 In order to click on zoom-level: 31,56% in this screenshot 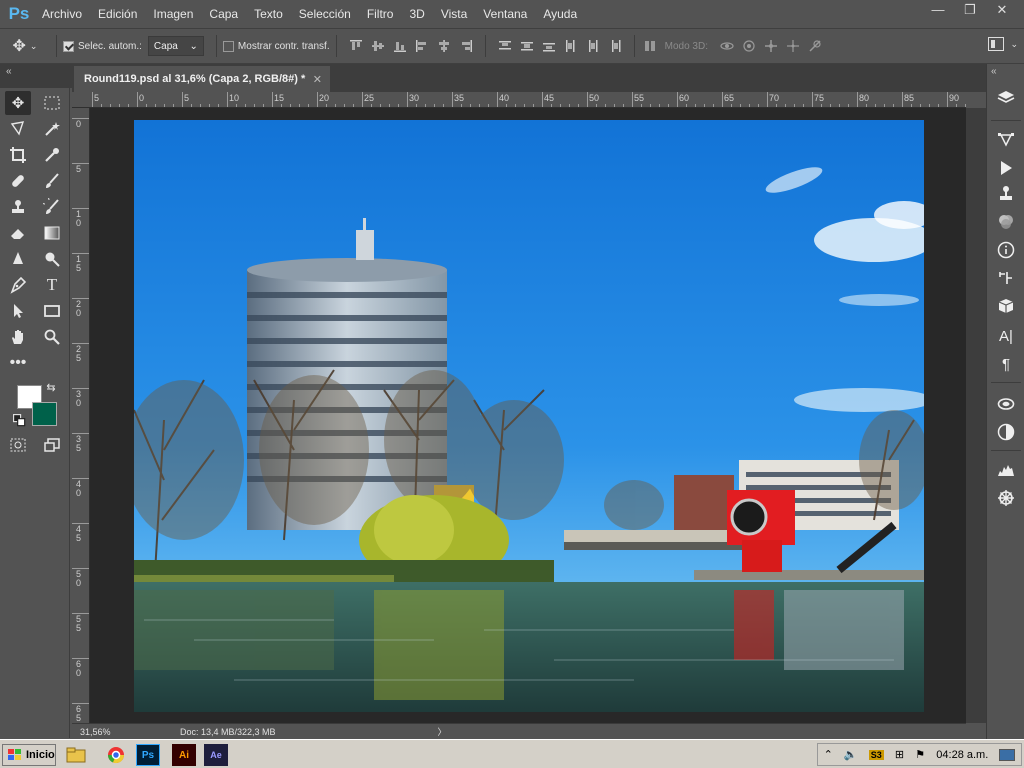, I will do `click(101, 732)`.